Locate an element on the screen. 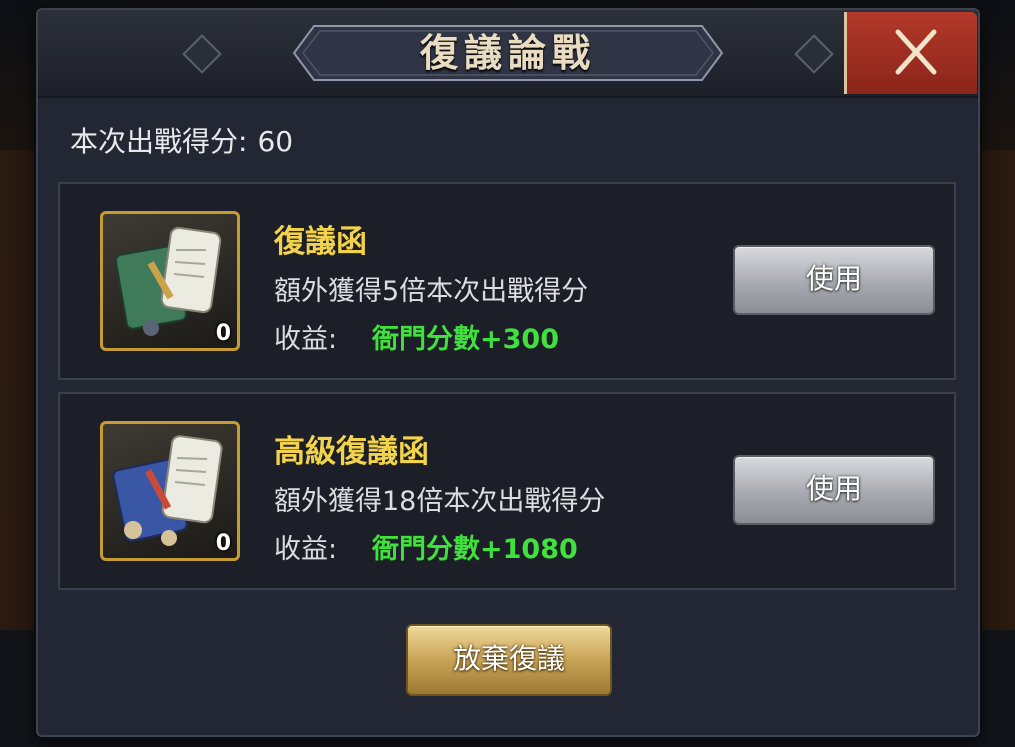 The height and width of the screenshot is (747, 1015). title-plate: 復議論戰 is located at coordinates (508, 53).